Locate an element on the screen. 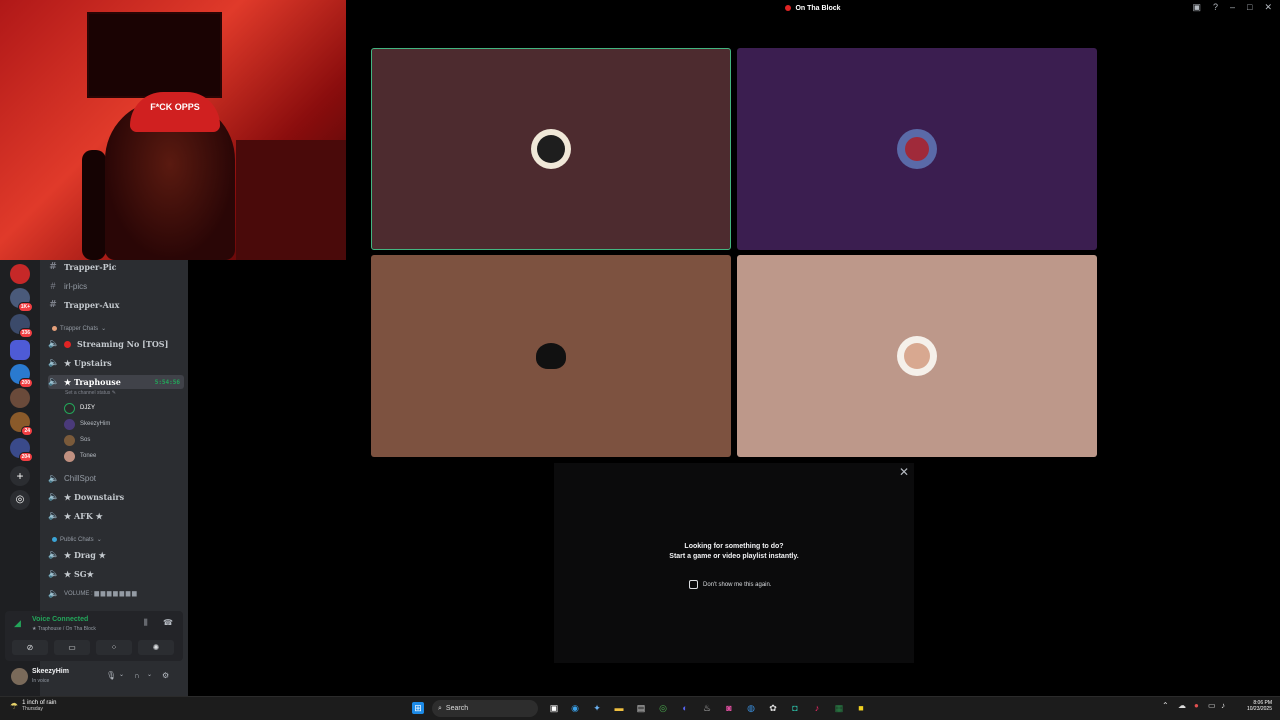 The image size is (1280, 720). webcam-overlay: F*CK OPPS is located at coordinates (173, 130).